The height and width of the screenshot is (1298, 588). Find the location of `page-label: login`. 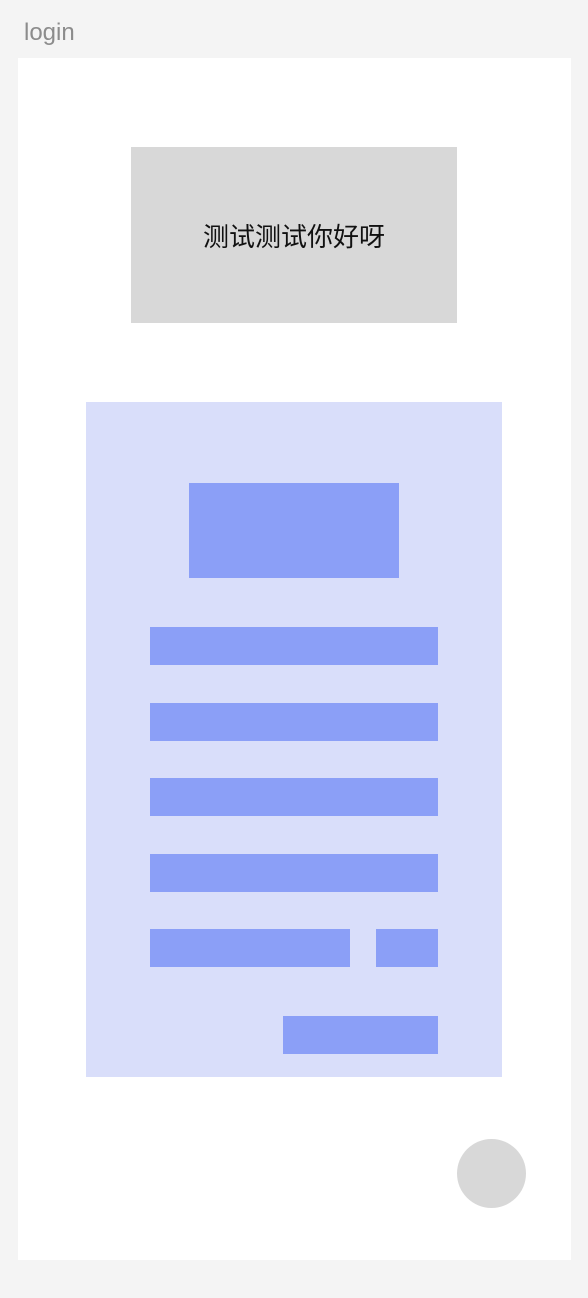

page-label: login is located at coordinates (49, 32).